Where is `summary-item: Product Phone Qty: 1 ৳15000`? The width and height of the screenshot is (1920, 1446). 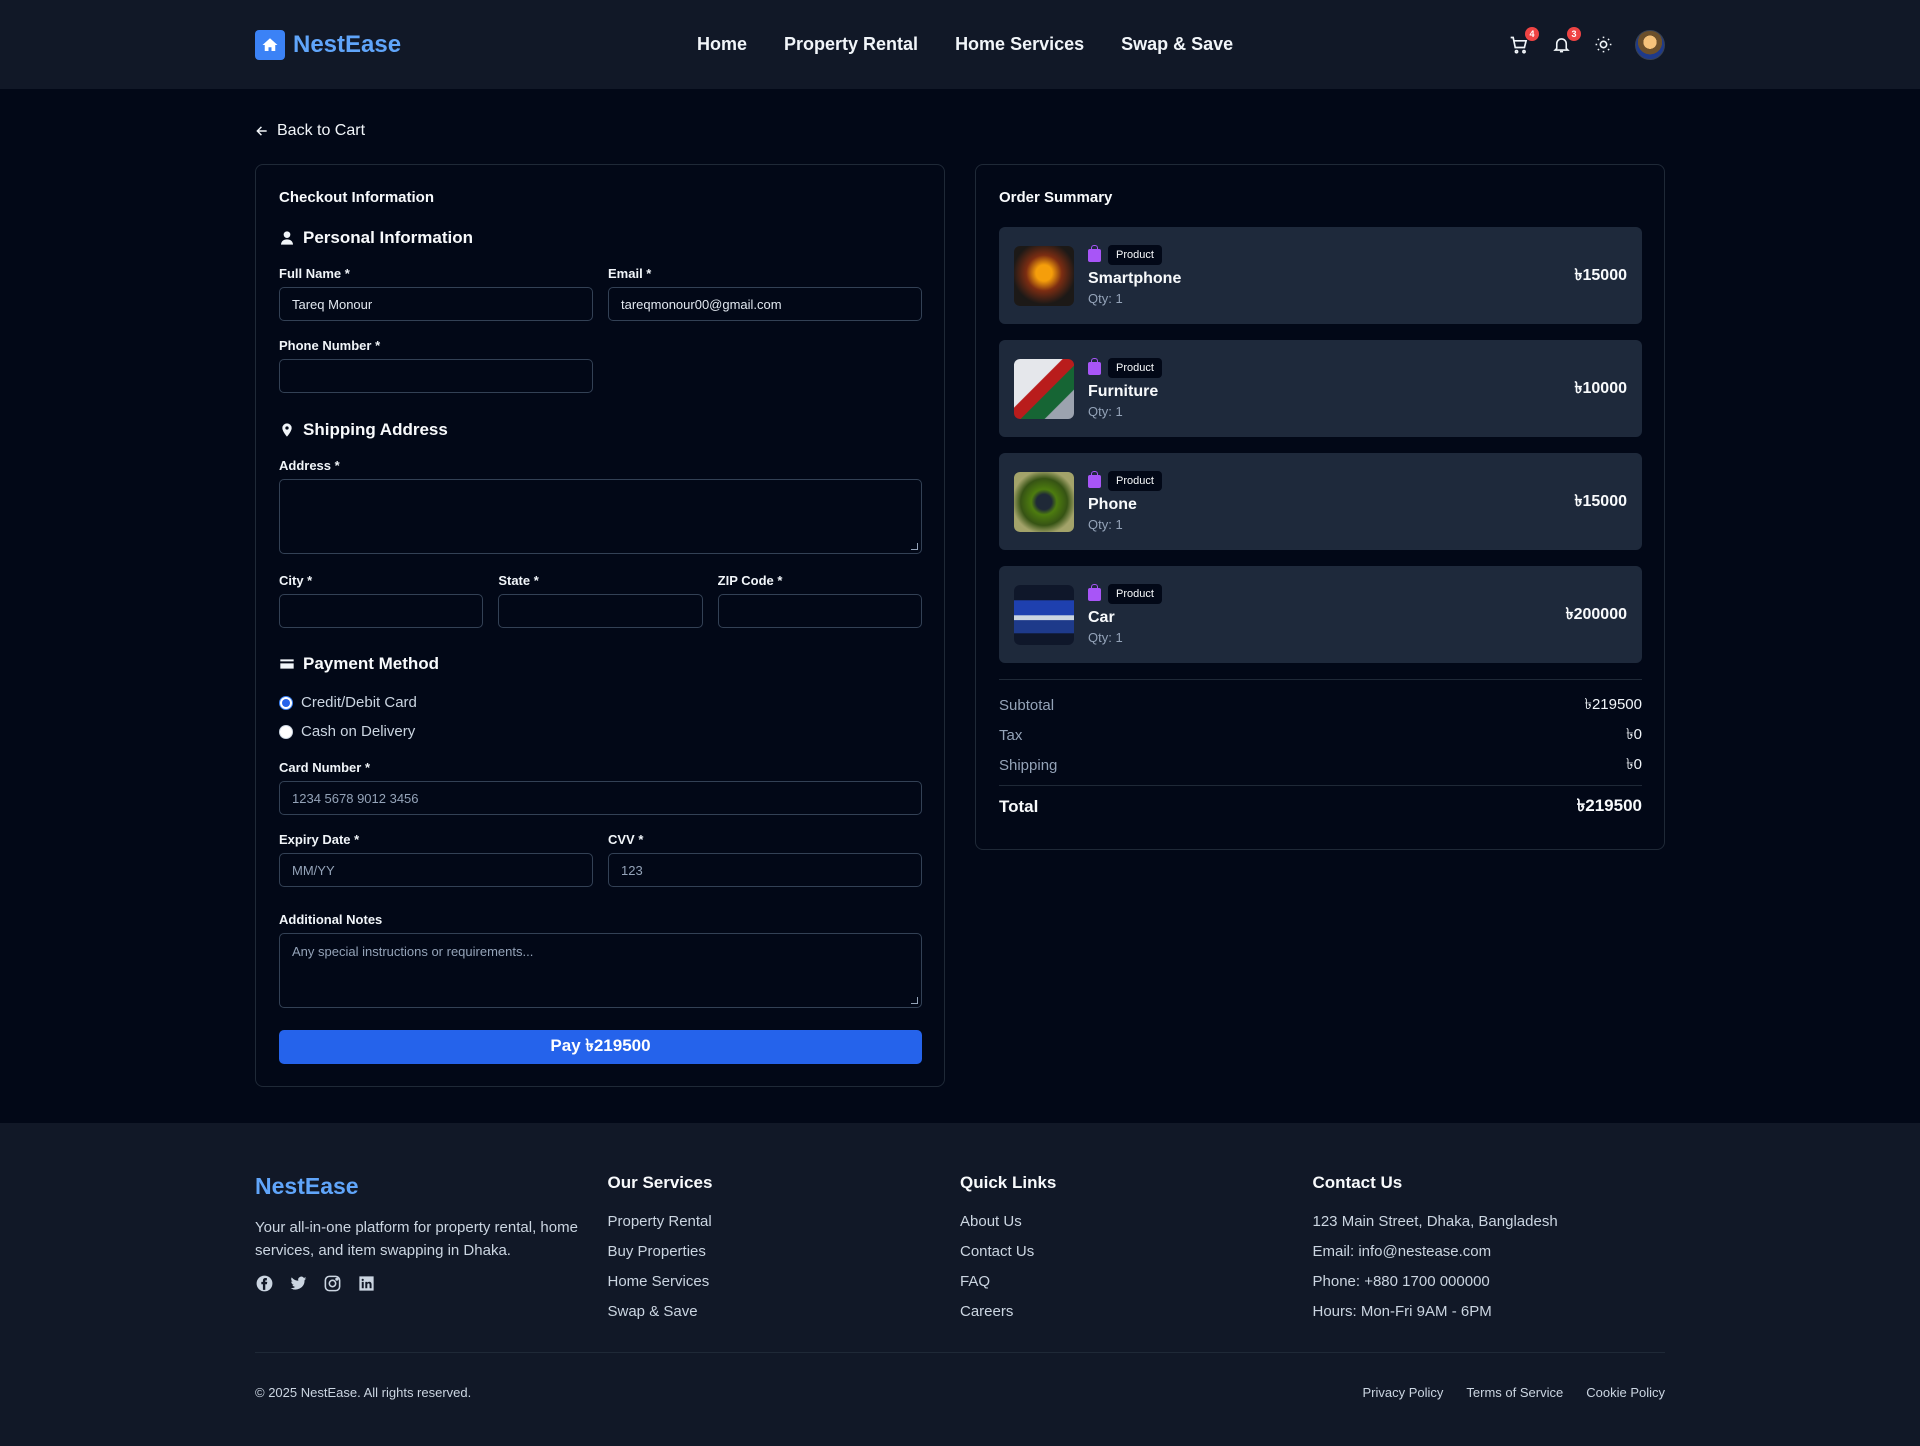 summary-item: Product Phone Qty: 1 ৳15000 is located at coordinates (1320, 501).